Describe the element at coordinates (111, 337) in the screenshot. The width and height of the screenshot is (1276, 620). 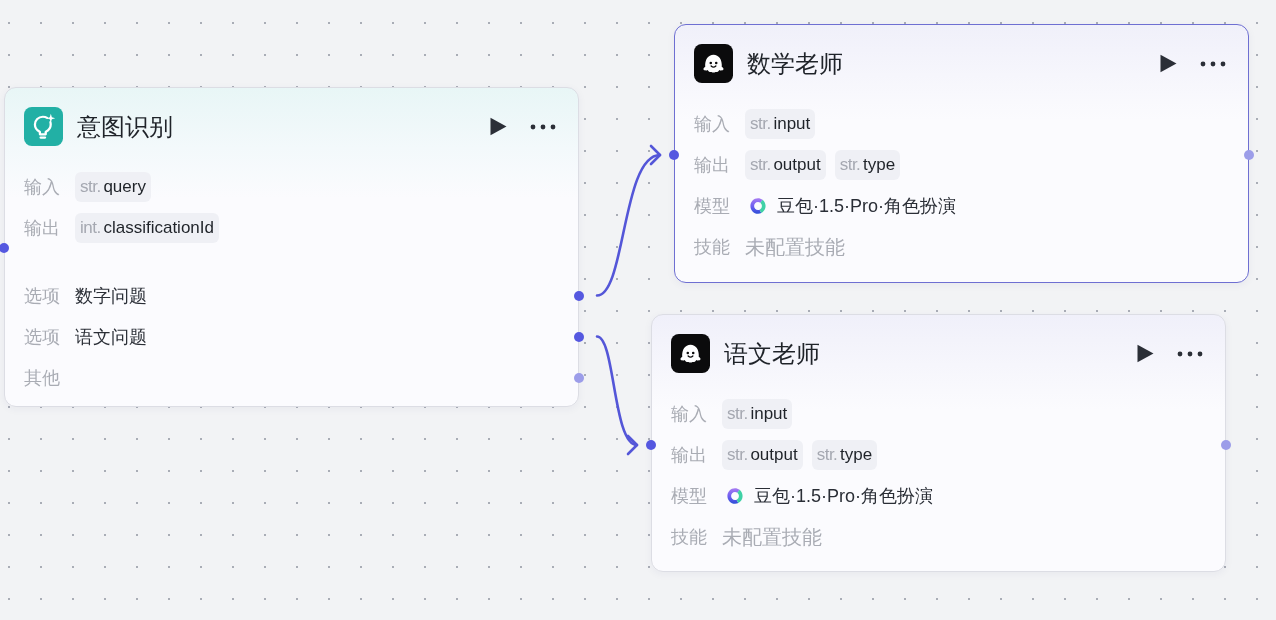
I see `option-value: 语文问题` at that location.